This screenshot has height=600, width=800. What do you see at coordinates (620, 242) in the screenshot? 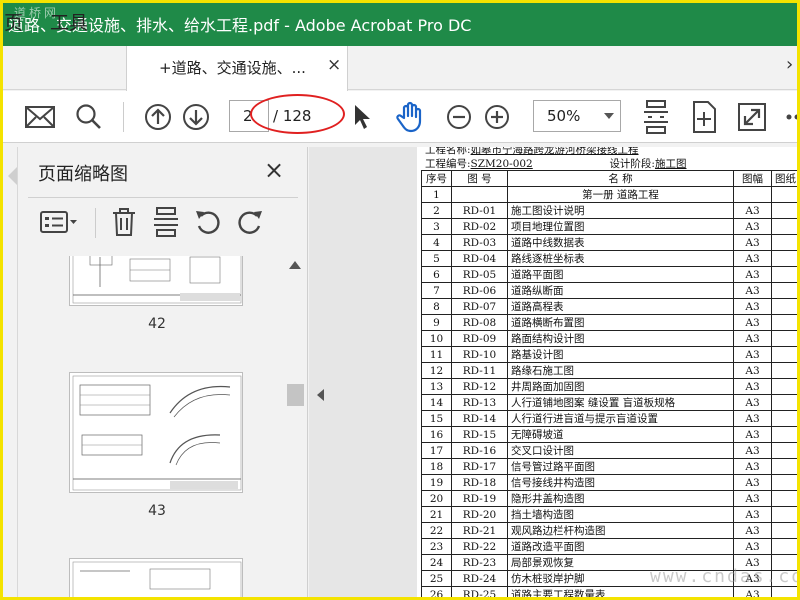
I see `drawing-name: 道路中线数据表` at bounding box center [620, 242].